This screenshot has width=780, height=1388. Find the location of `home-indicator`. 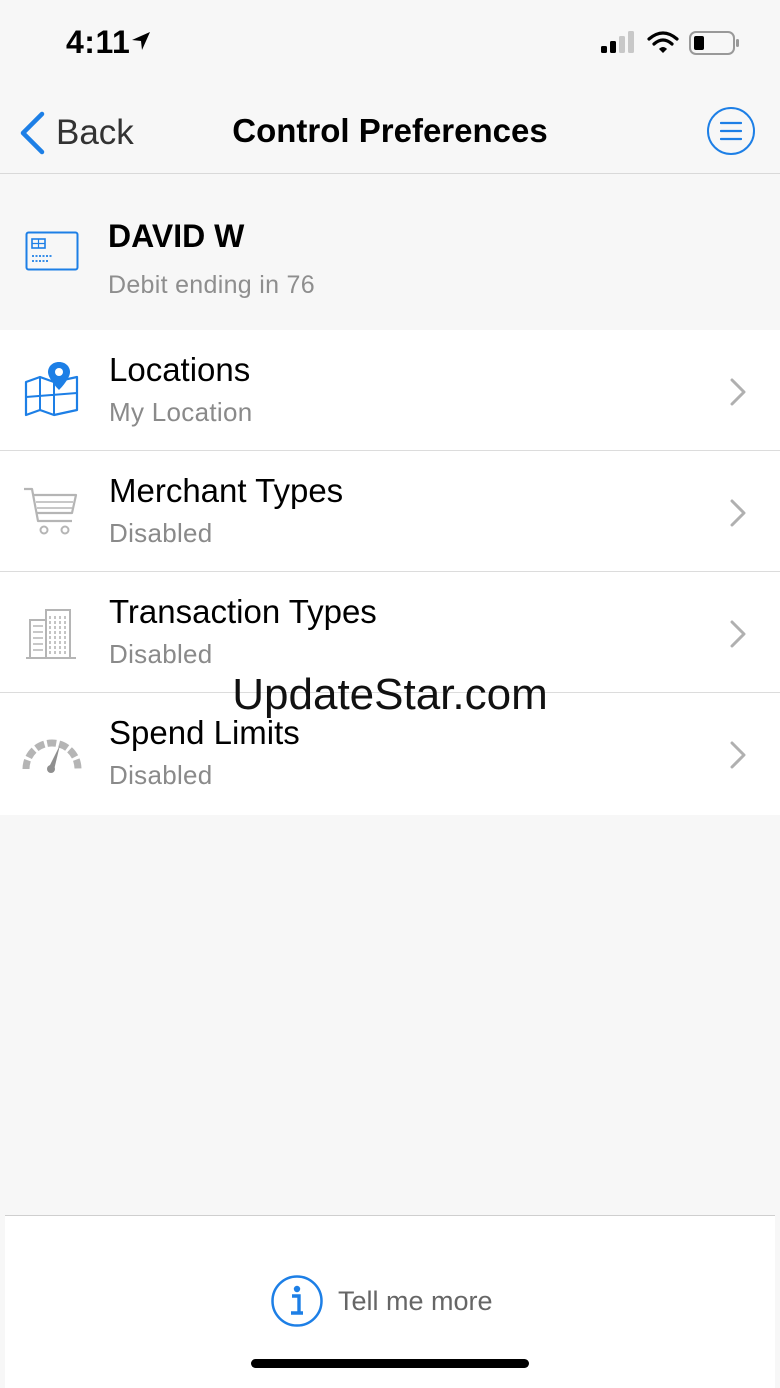

home-indicator is located at coordinates (390, 1363).